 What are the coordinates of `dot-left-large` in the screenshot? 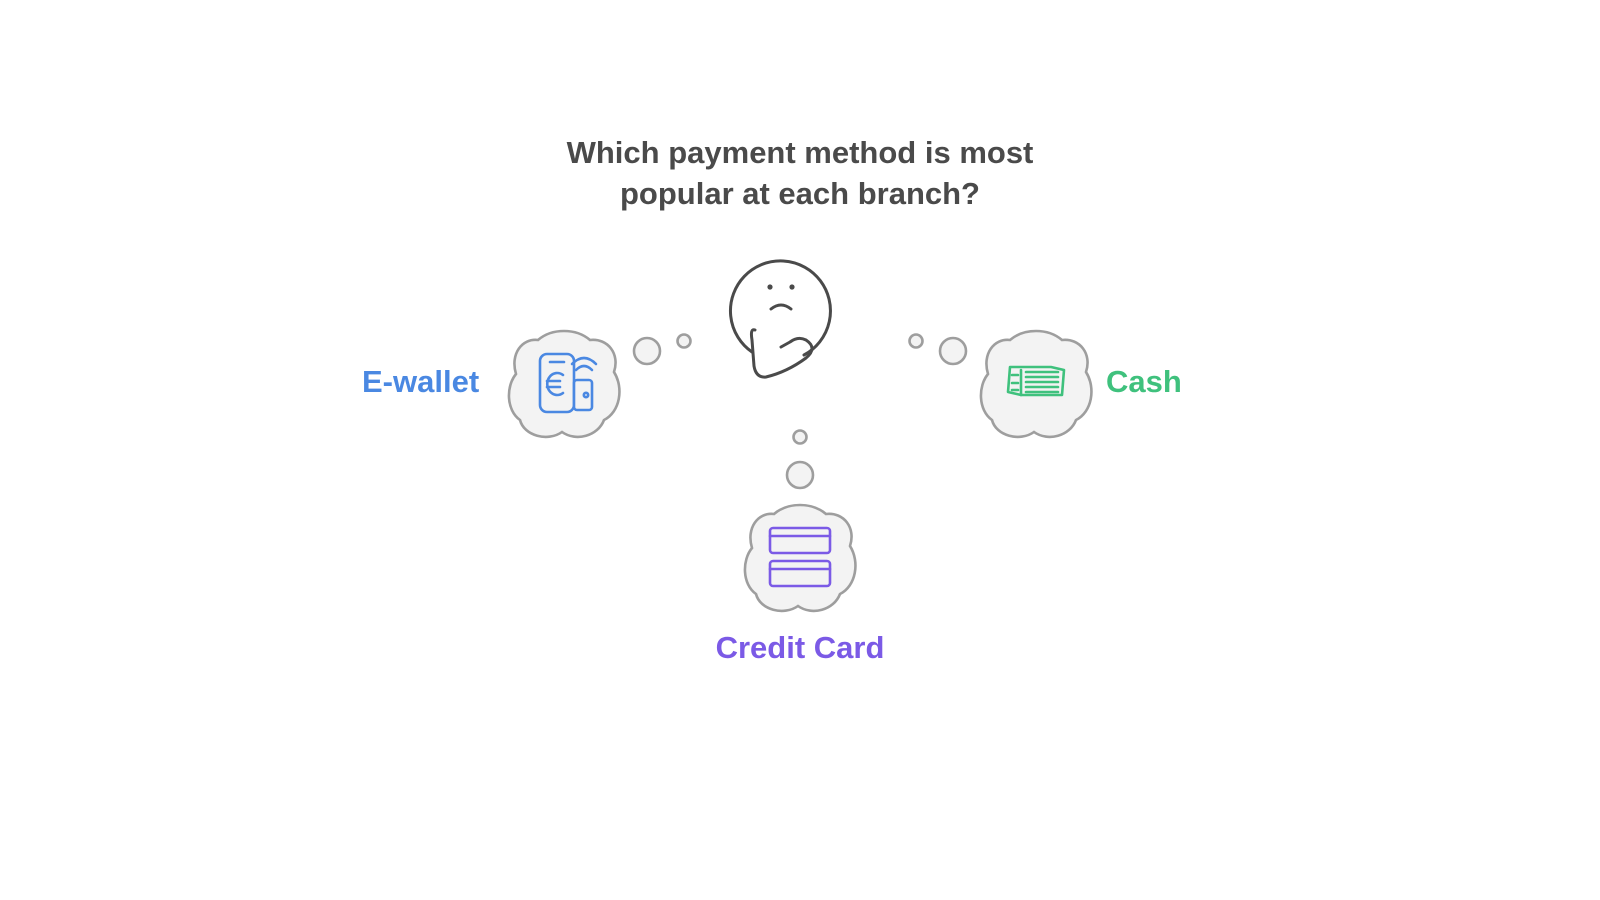 It's located at (647, 351).